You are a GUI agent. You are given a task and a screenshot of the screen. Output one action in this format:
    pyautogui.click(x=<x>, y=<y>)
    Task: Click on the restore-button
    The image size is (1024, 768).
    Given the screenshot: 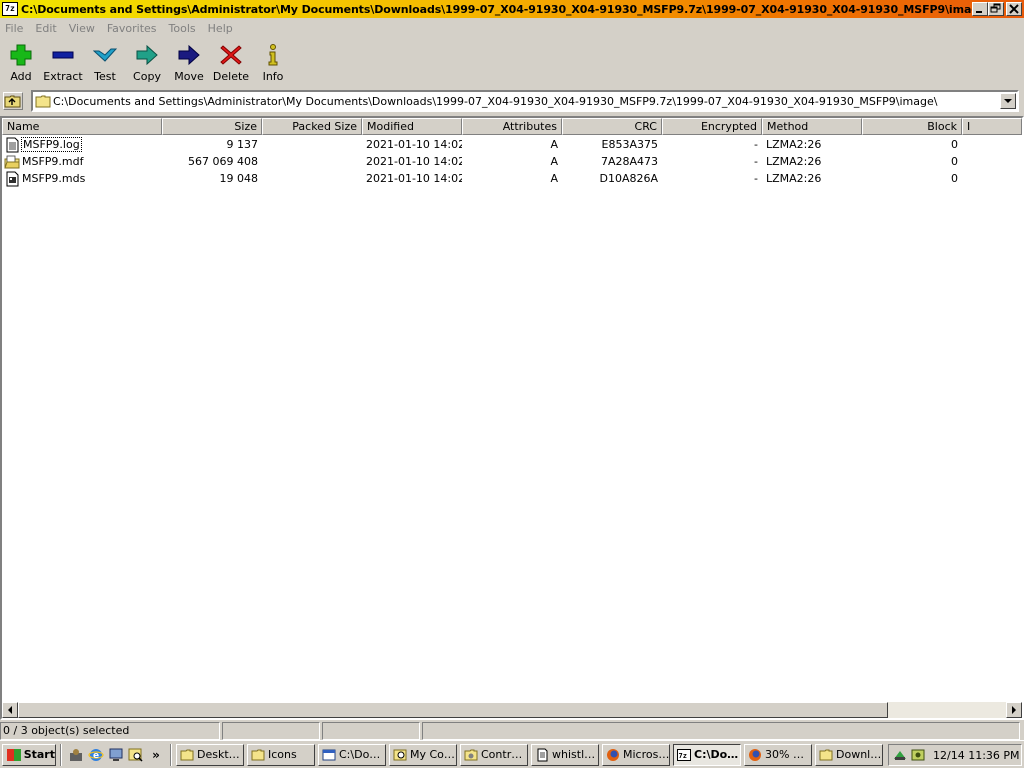 What is the action you would take?
    pyautogui.click(x=996, y=9)
    